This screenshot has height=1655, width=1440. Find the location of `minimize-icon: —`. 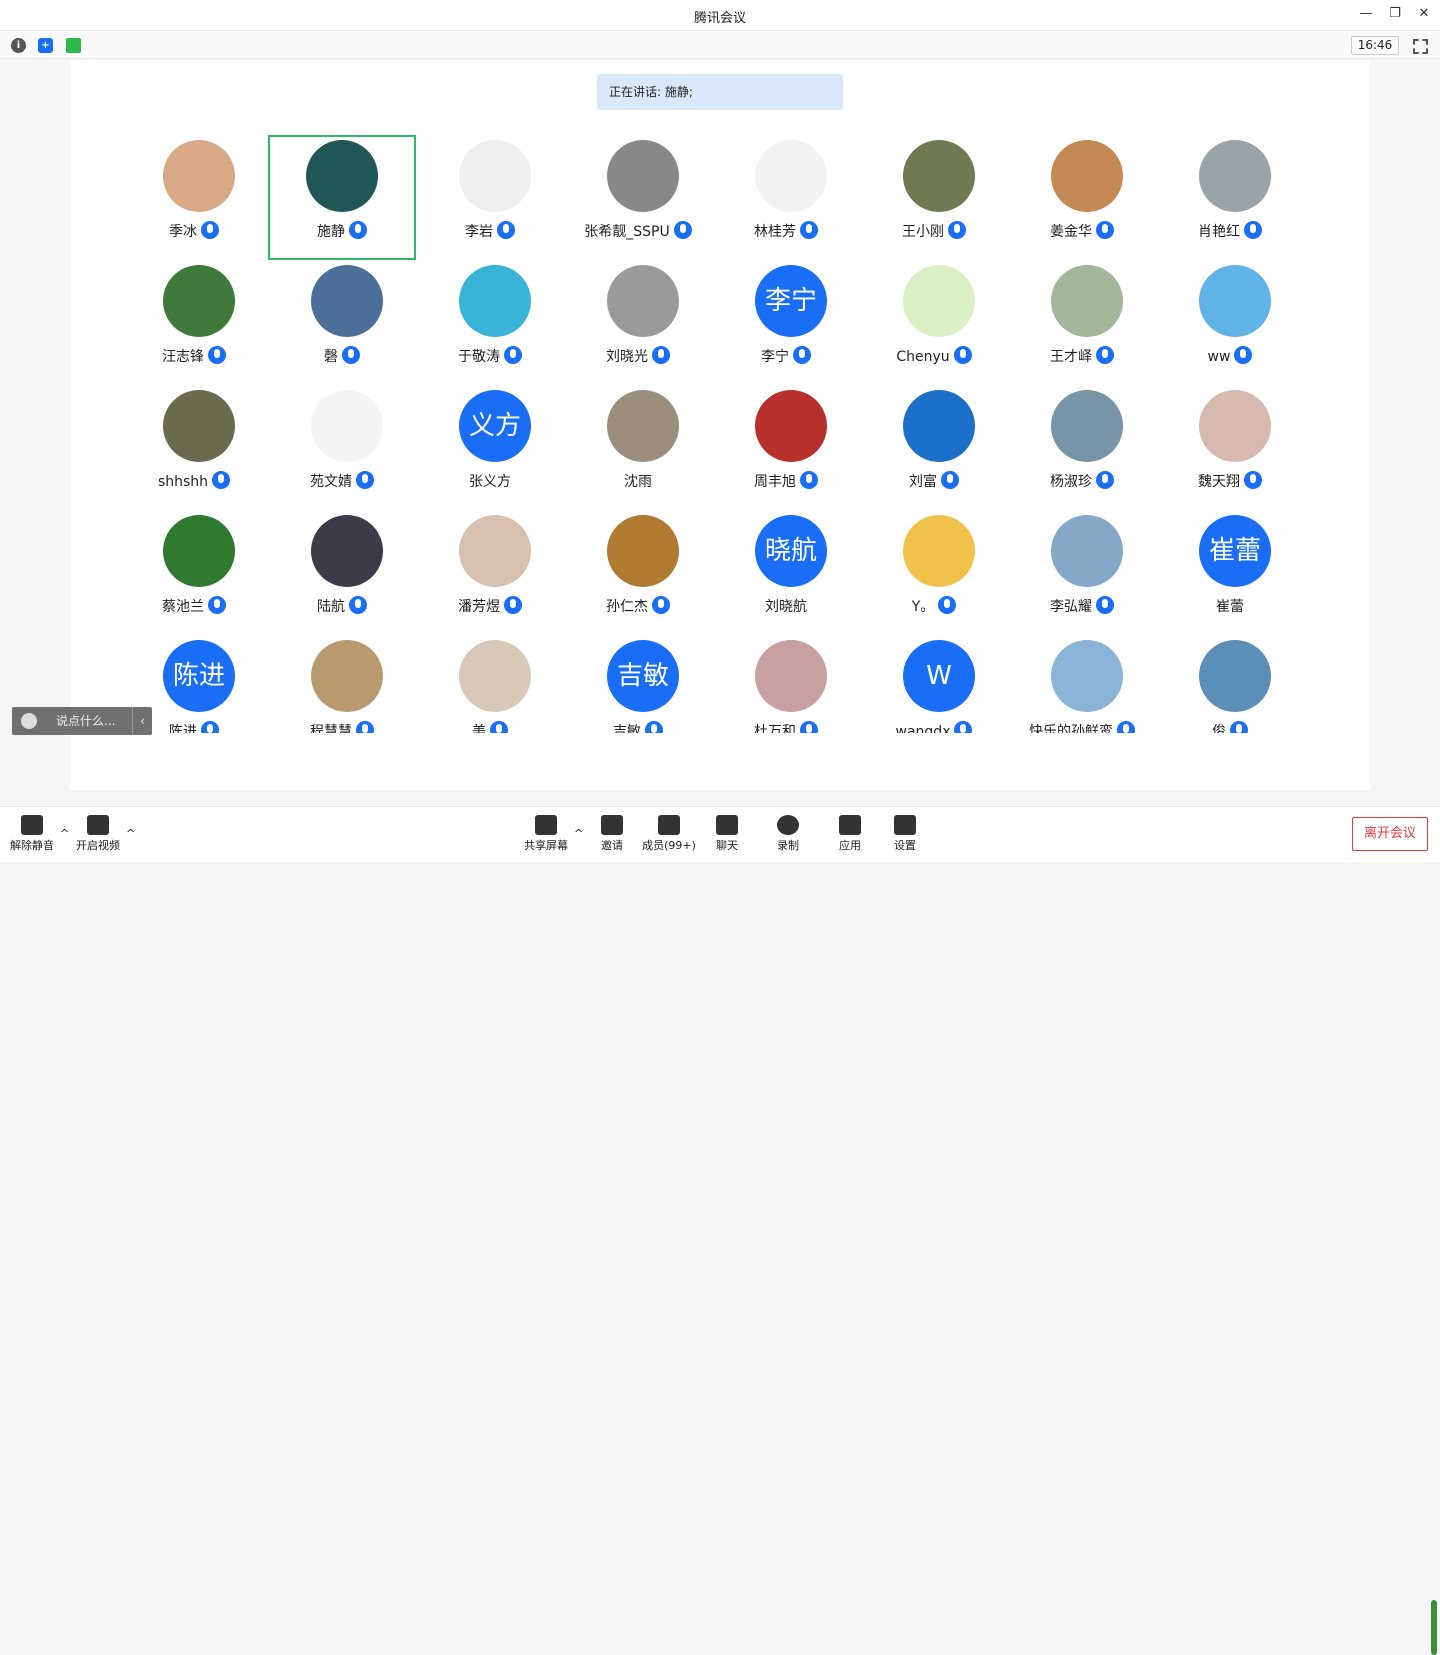

minimize-icon: — is located at coordinates (1366, 15).